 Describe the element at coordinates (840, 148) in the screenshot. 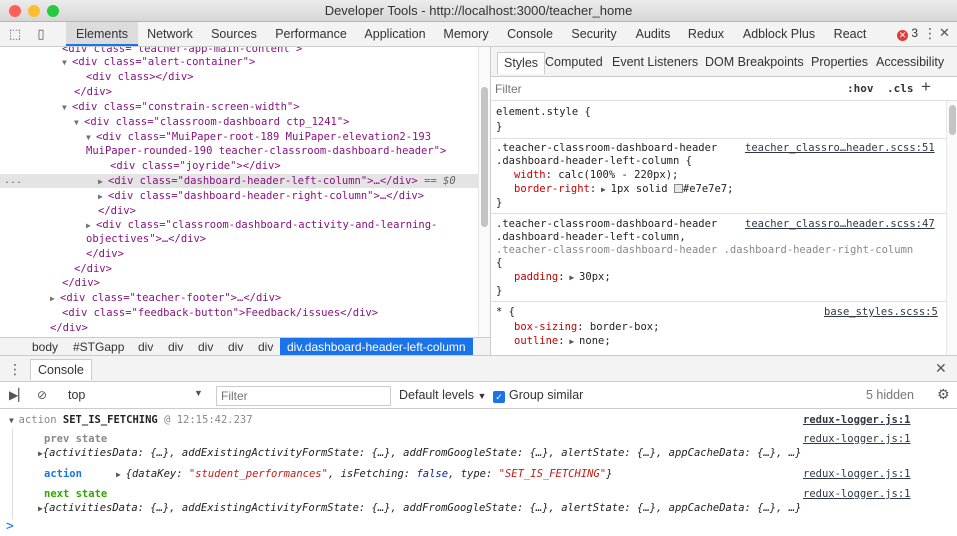

I see `rule1-source-link: teacher_classro…header.scss:51` at that location.